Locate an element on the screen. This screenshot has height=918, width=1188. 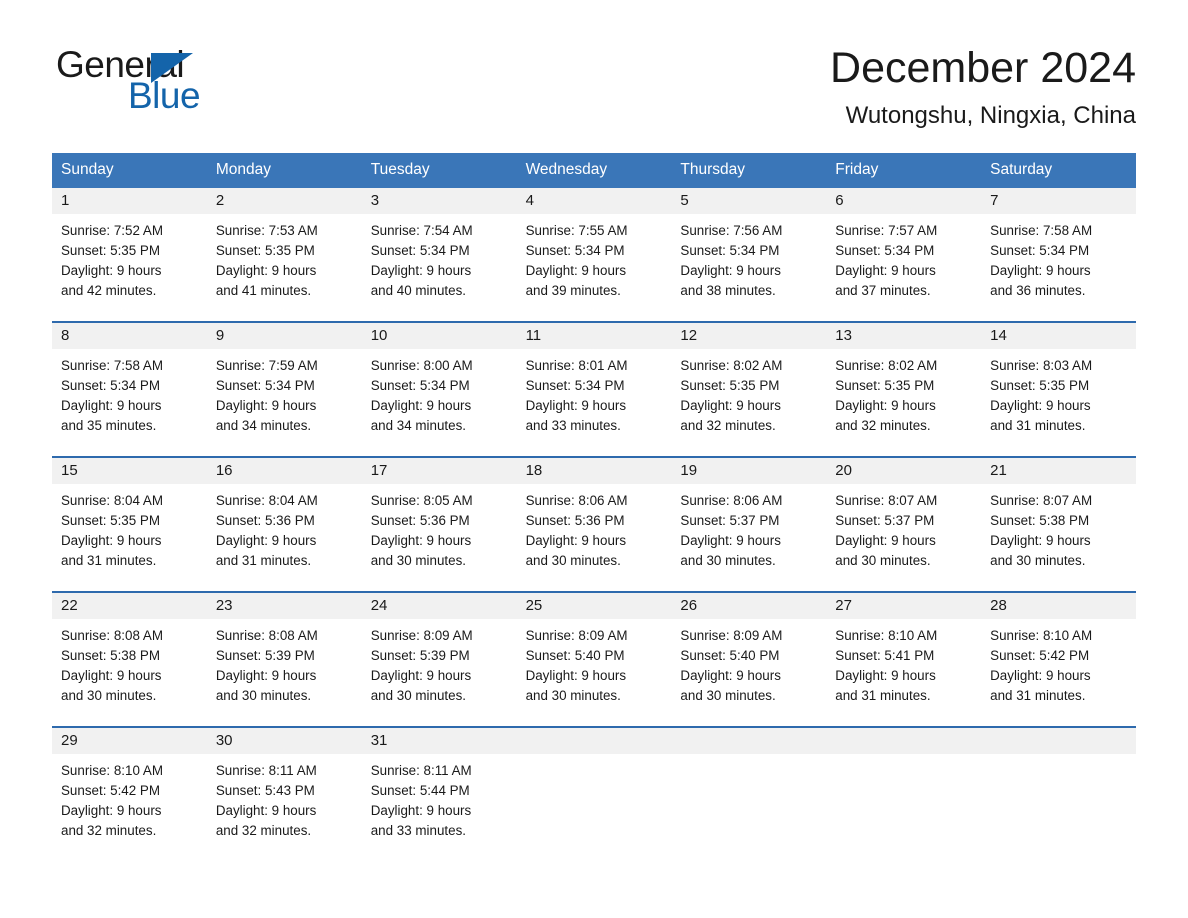
day-number: 22 is located at coordinates (129, 606).